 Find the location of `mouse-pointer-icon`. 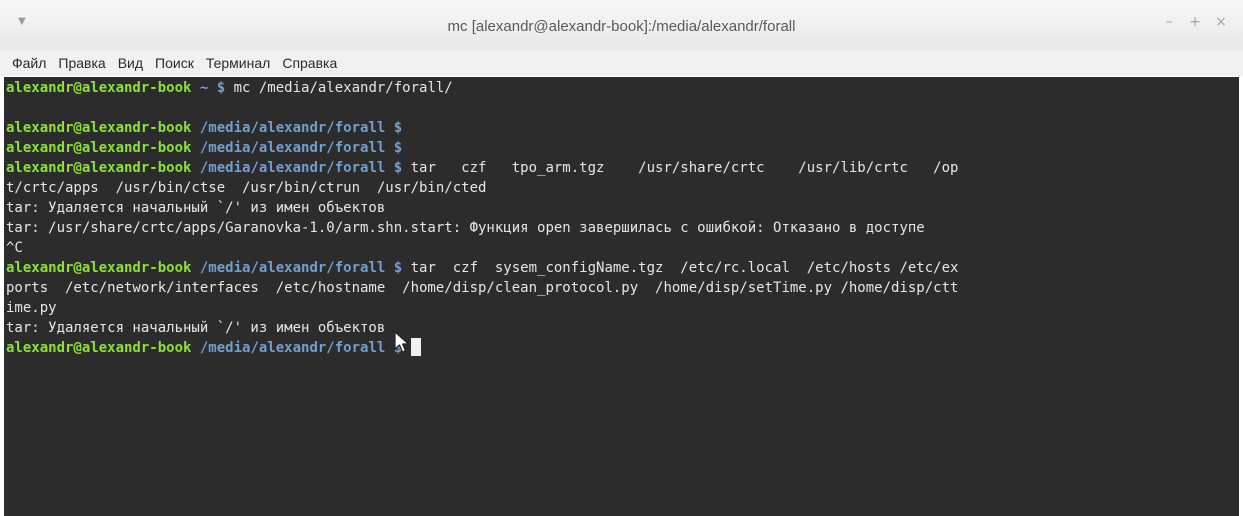

mouse-pointer-icon is located at coordinates (402, 342).